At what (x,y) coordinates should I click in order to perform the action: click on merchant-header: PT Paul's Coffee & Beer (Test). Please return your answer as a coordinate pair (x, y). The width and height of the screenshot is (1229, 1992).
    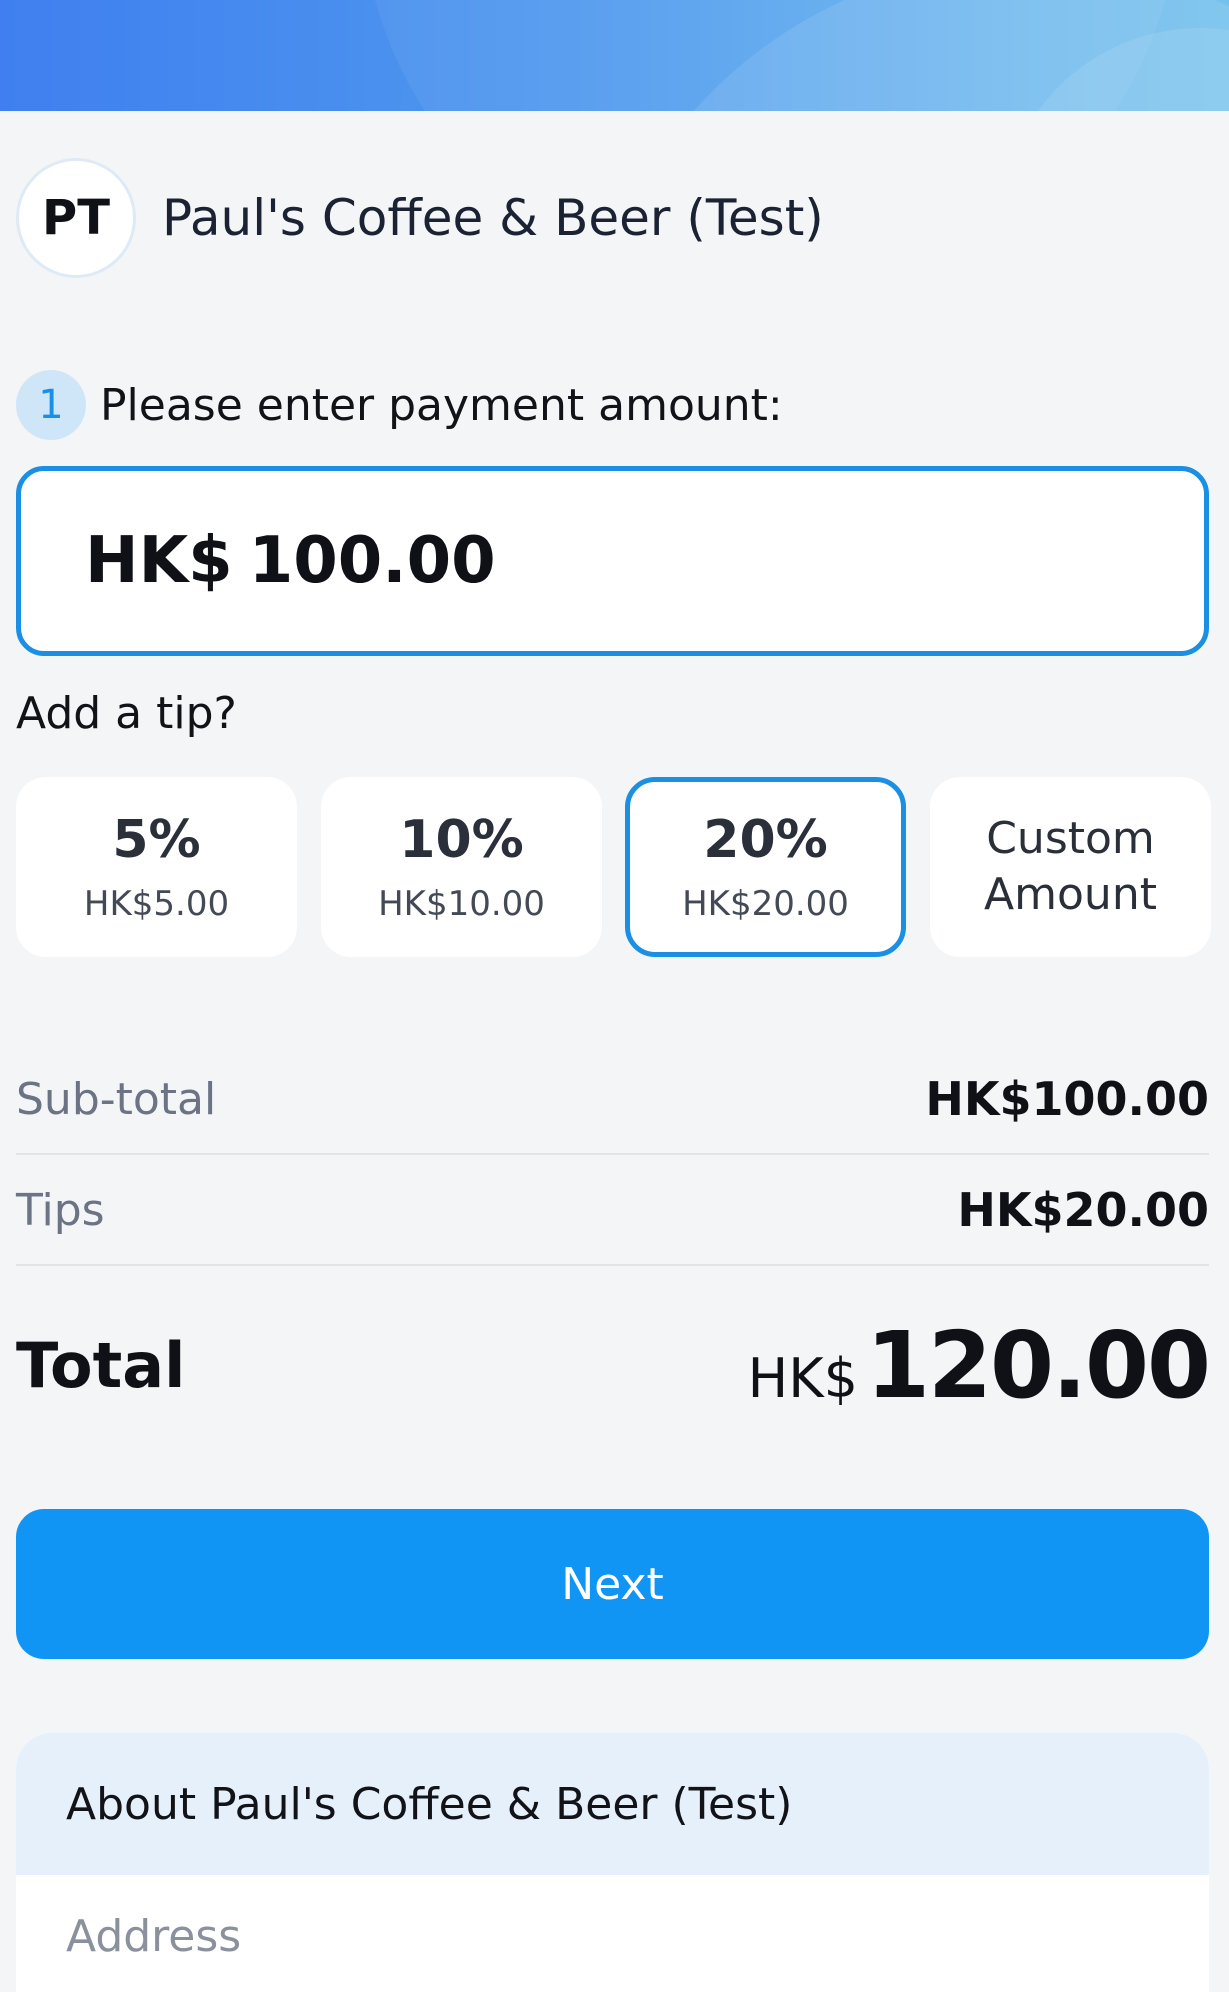
    Looking at the image, I should click on (420, 218).